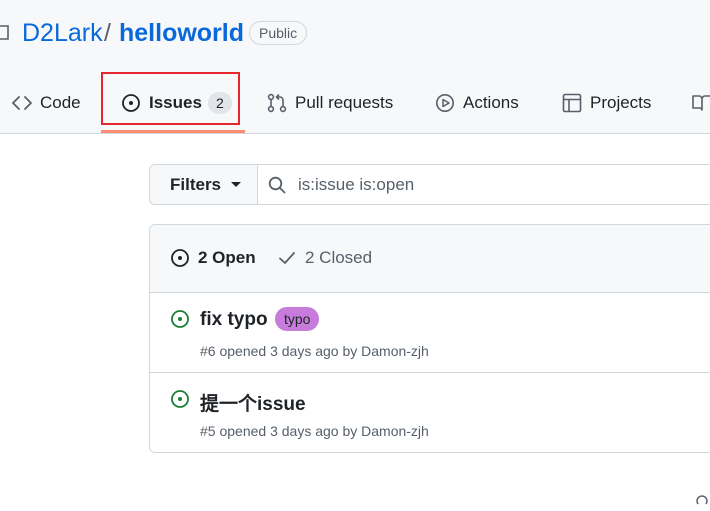 This screenshot has height=511, width=710. Describe the element at coordinates (621, 102) in the screenshot. I see `tab-projects-label: Projects` at that location.